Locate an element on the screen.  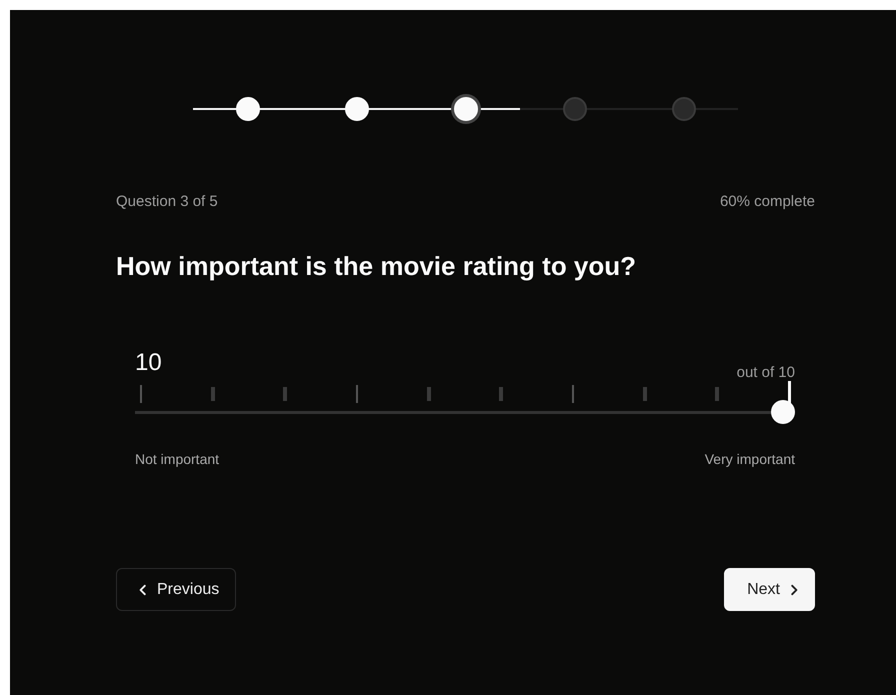
previous-button: Previous is located at coordinates (176, 589).